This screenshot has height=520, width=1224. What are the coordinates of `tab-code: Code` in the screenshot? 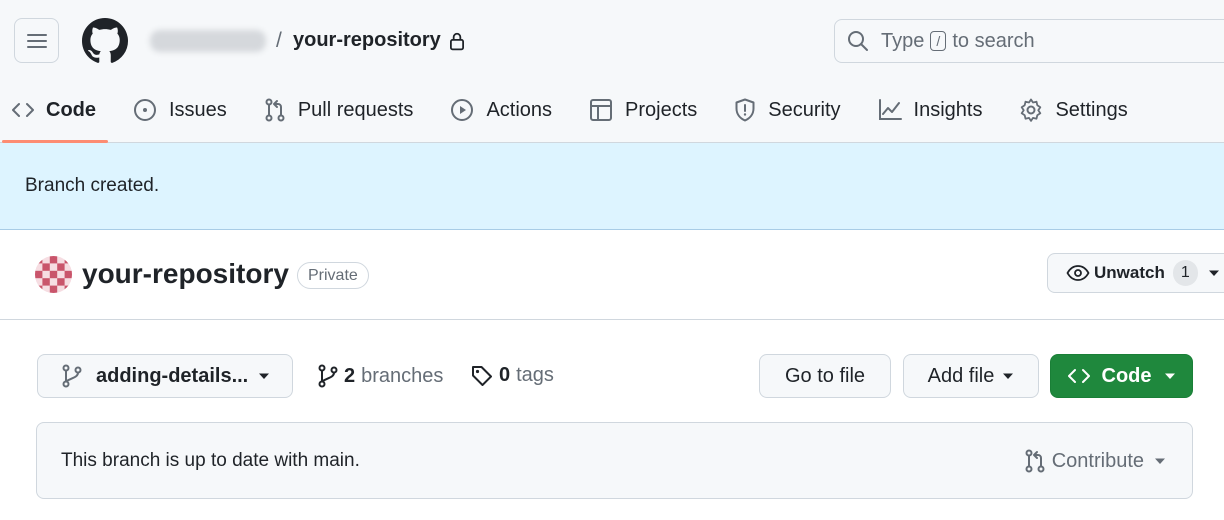 It's located at (54, 114).